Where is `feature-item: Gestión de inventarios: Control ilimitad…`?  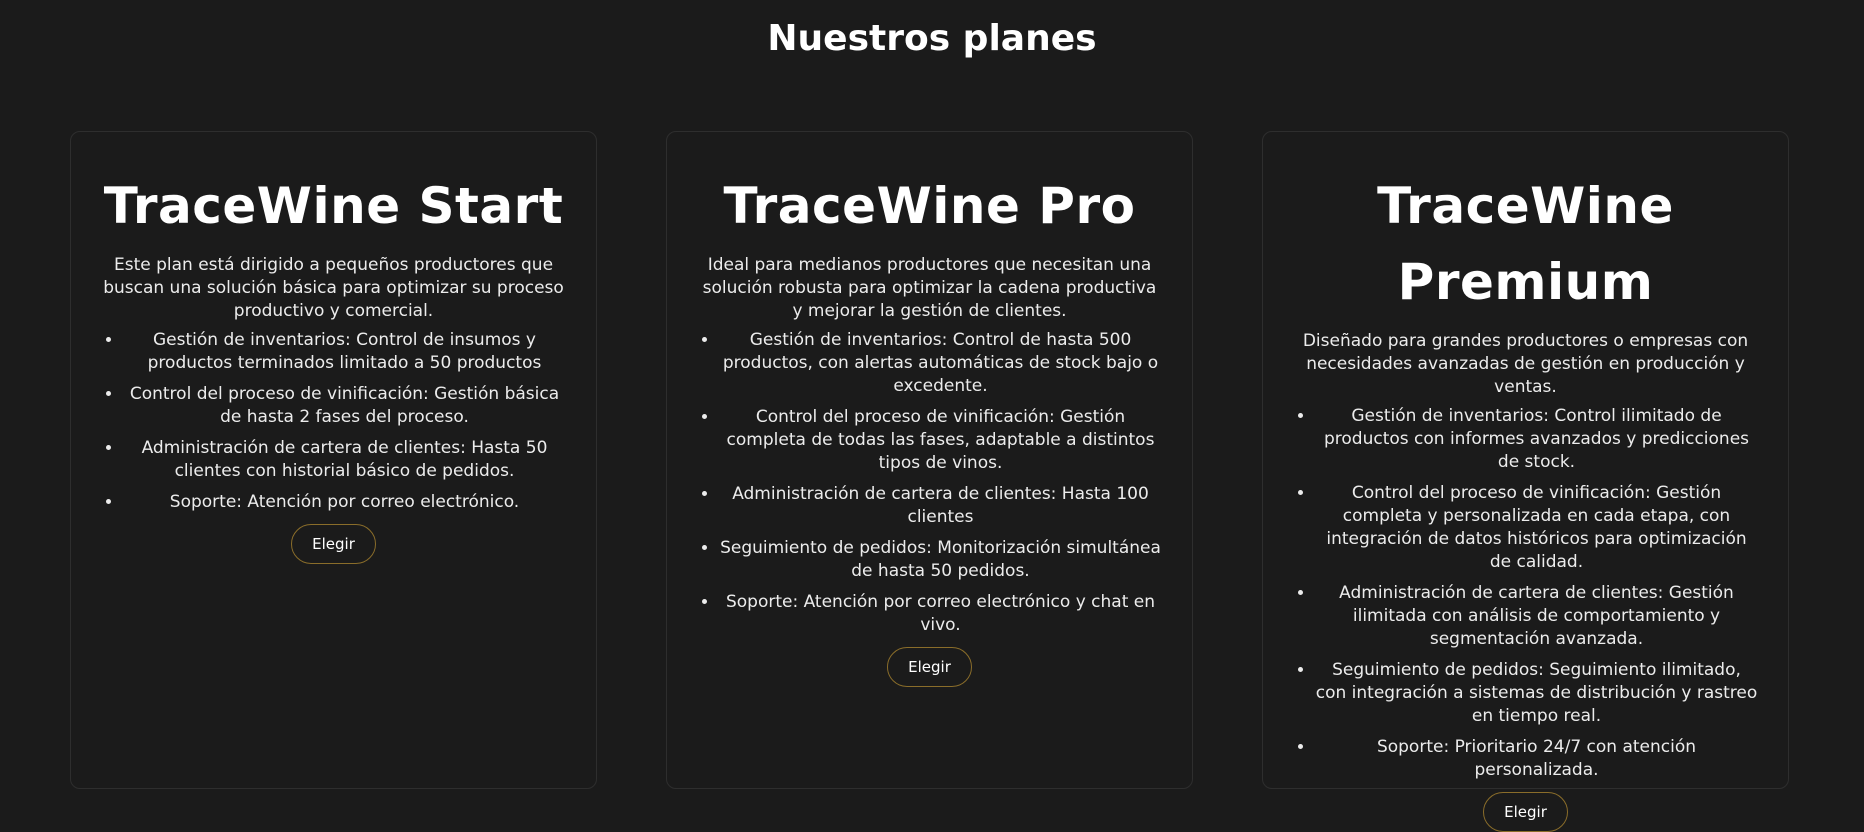
feature-item: Gestión de inventarios: Control ilimitad… is located at coordinates (1536, 439).